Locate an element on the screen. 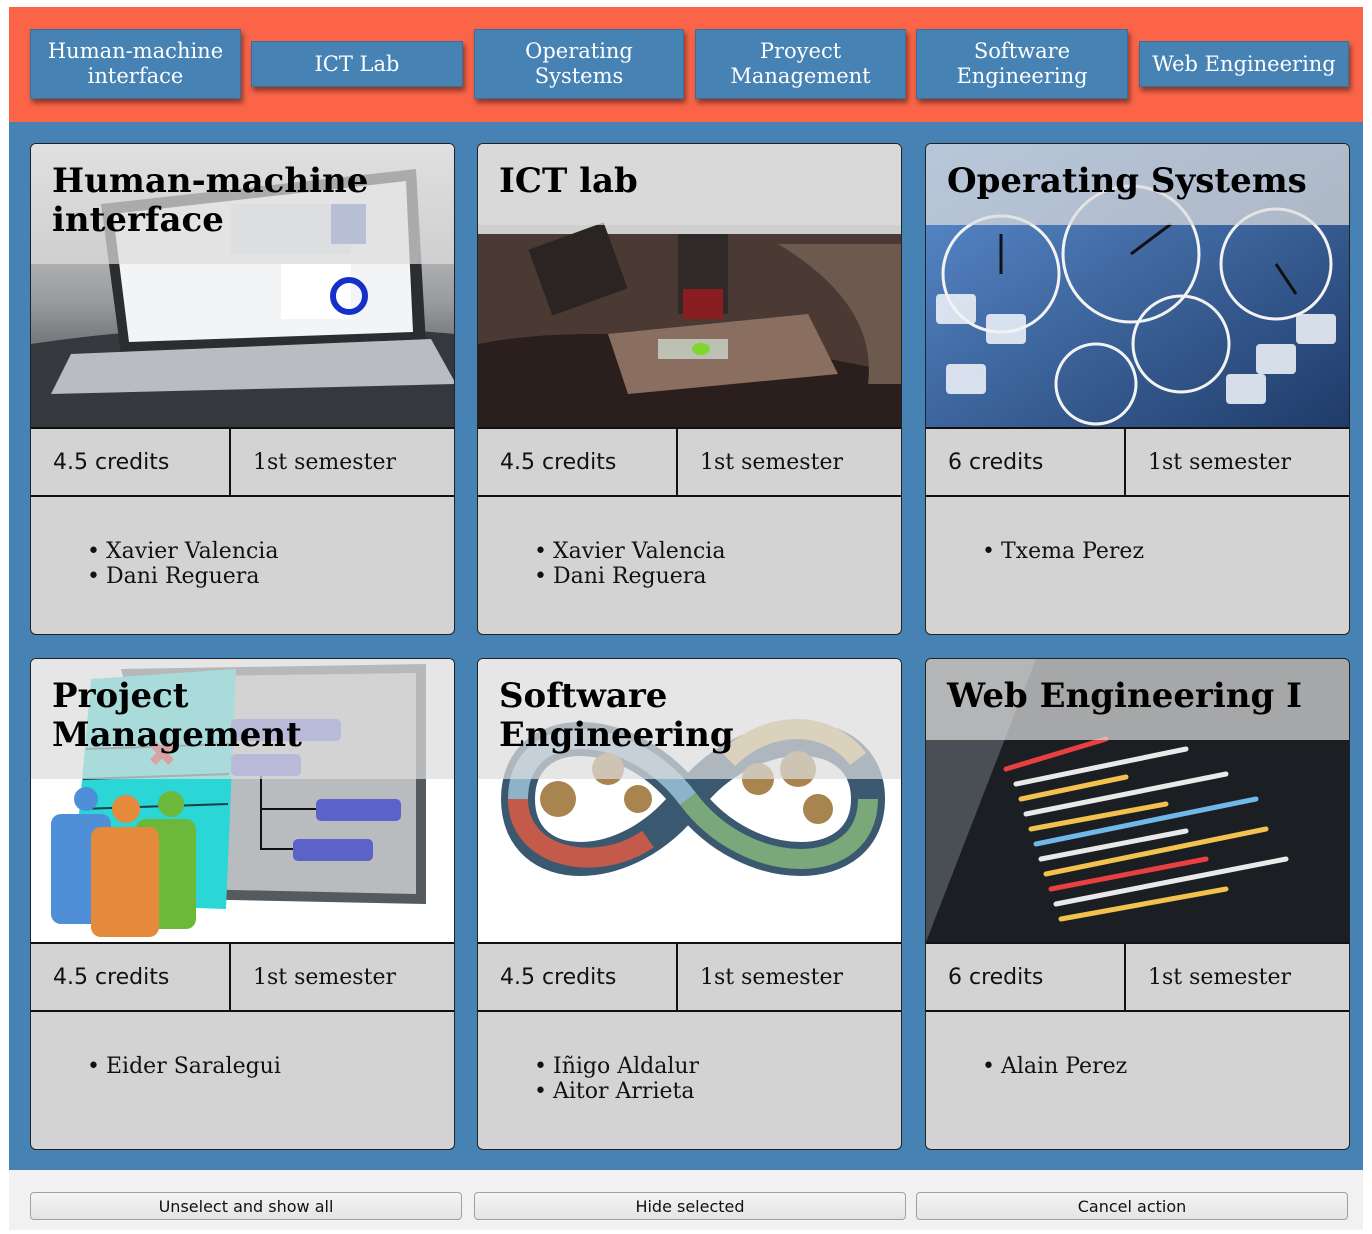 This screenshot has height=1234, width=1372. course-title: Human-machine interface is located at coordinates (242, 204).